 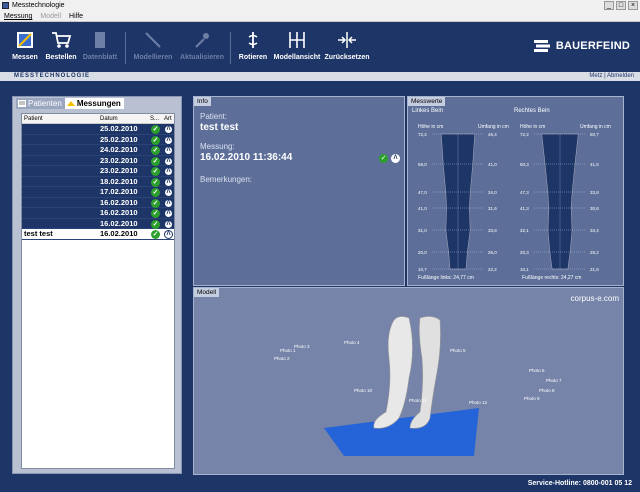 I want to click on close-button: ×, so click(x=633, y=5).